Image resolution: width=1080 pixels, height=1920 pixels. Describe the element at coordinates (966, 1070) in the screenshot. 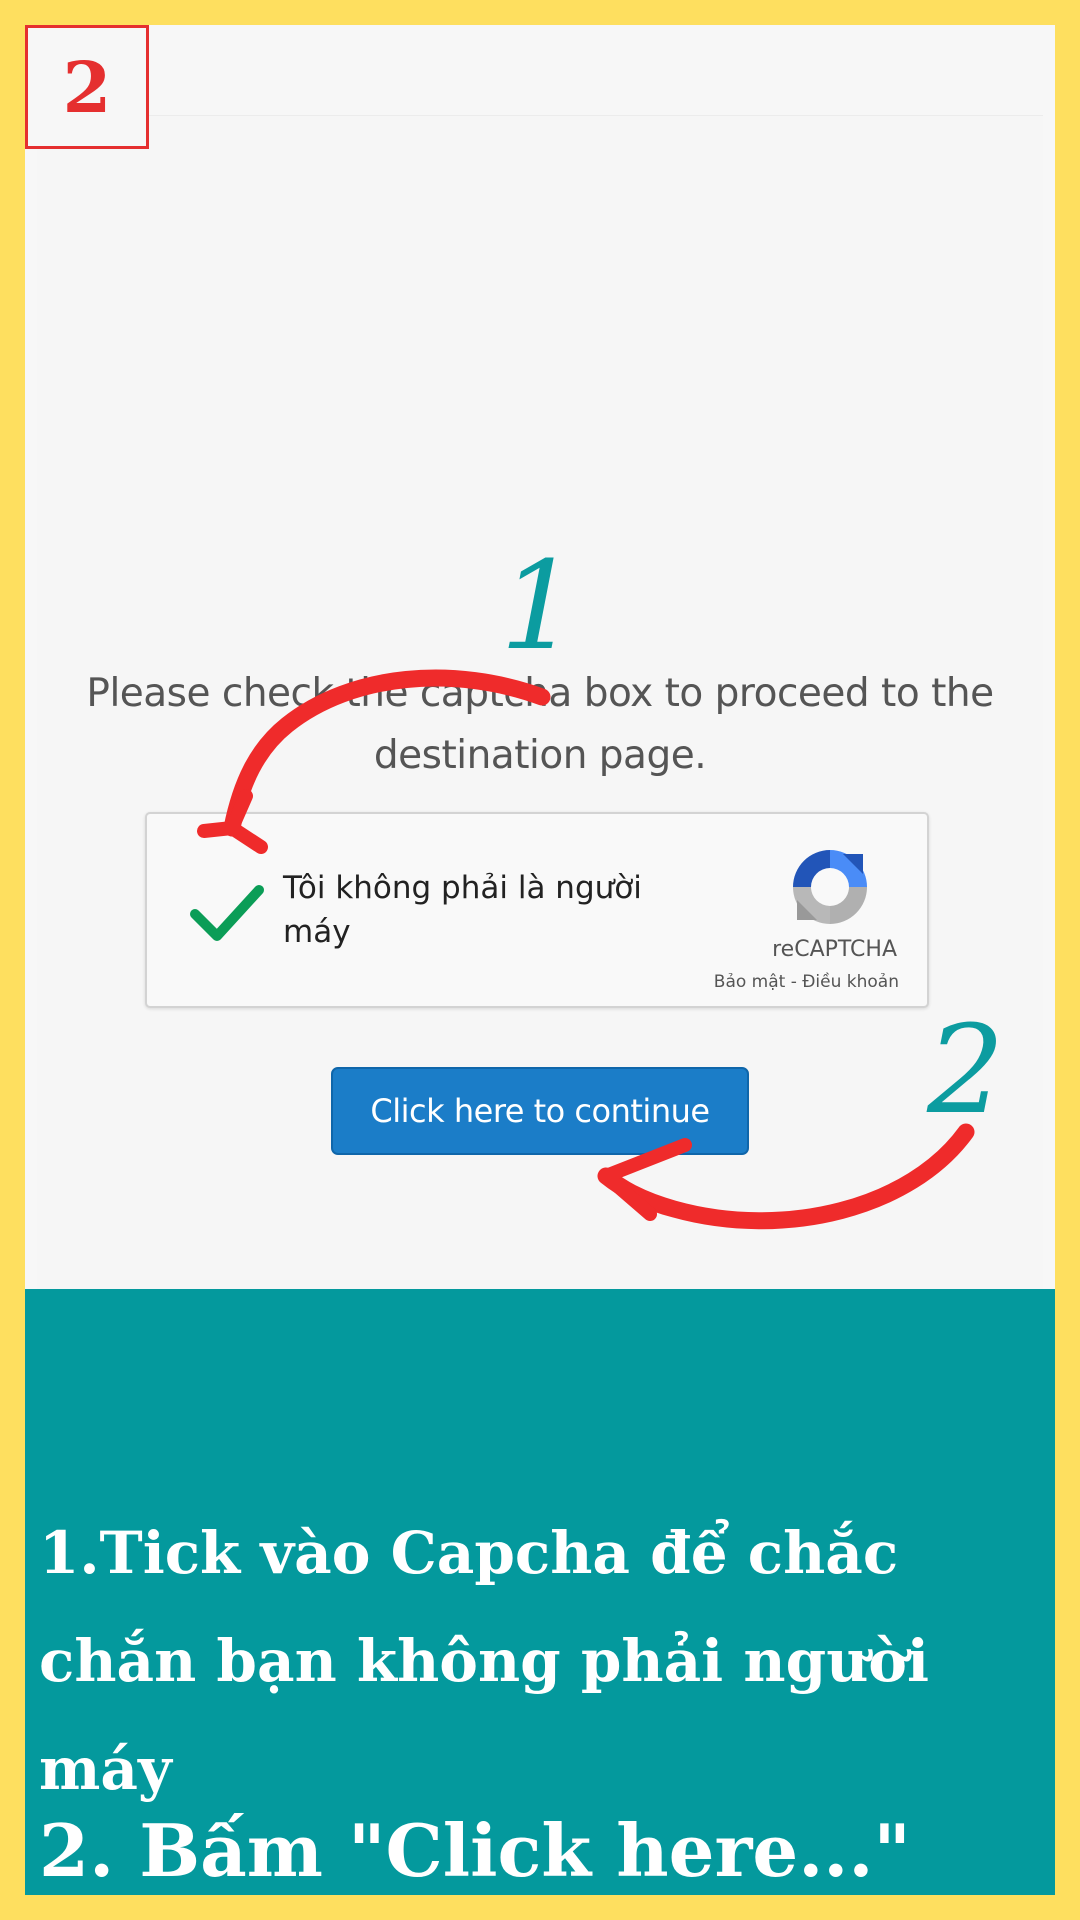

I see `annotation-step-two-number: 2` at that location.